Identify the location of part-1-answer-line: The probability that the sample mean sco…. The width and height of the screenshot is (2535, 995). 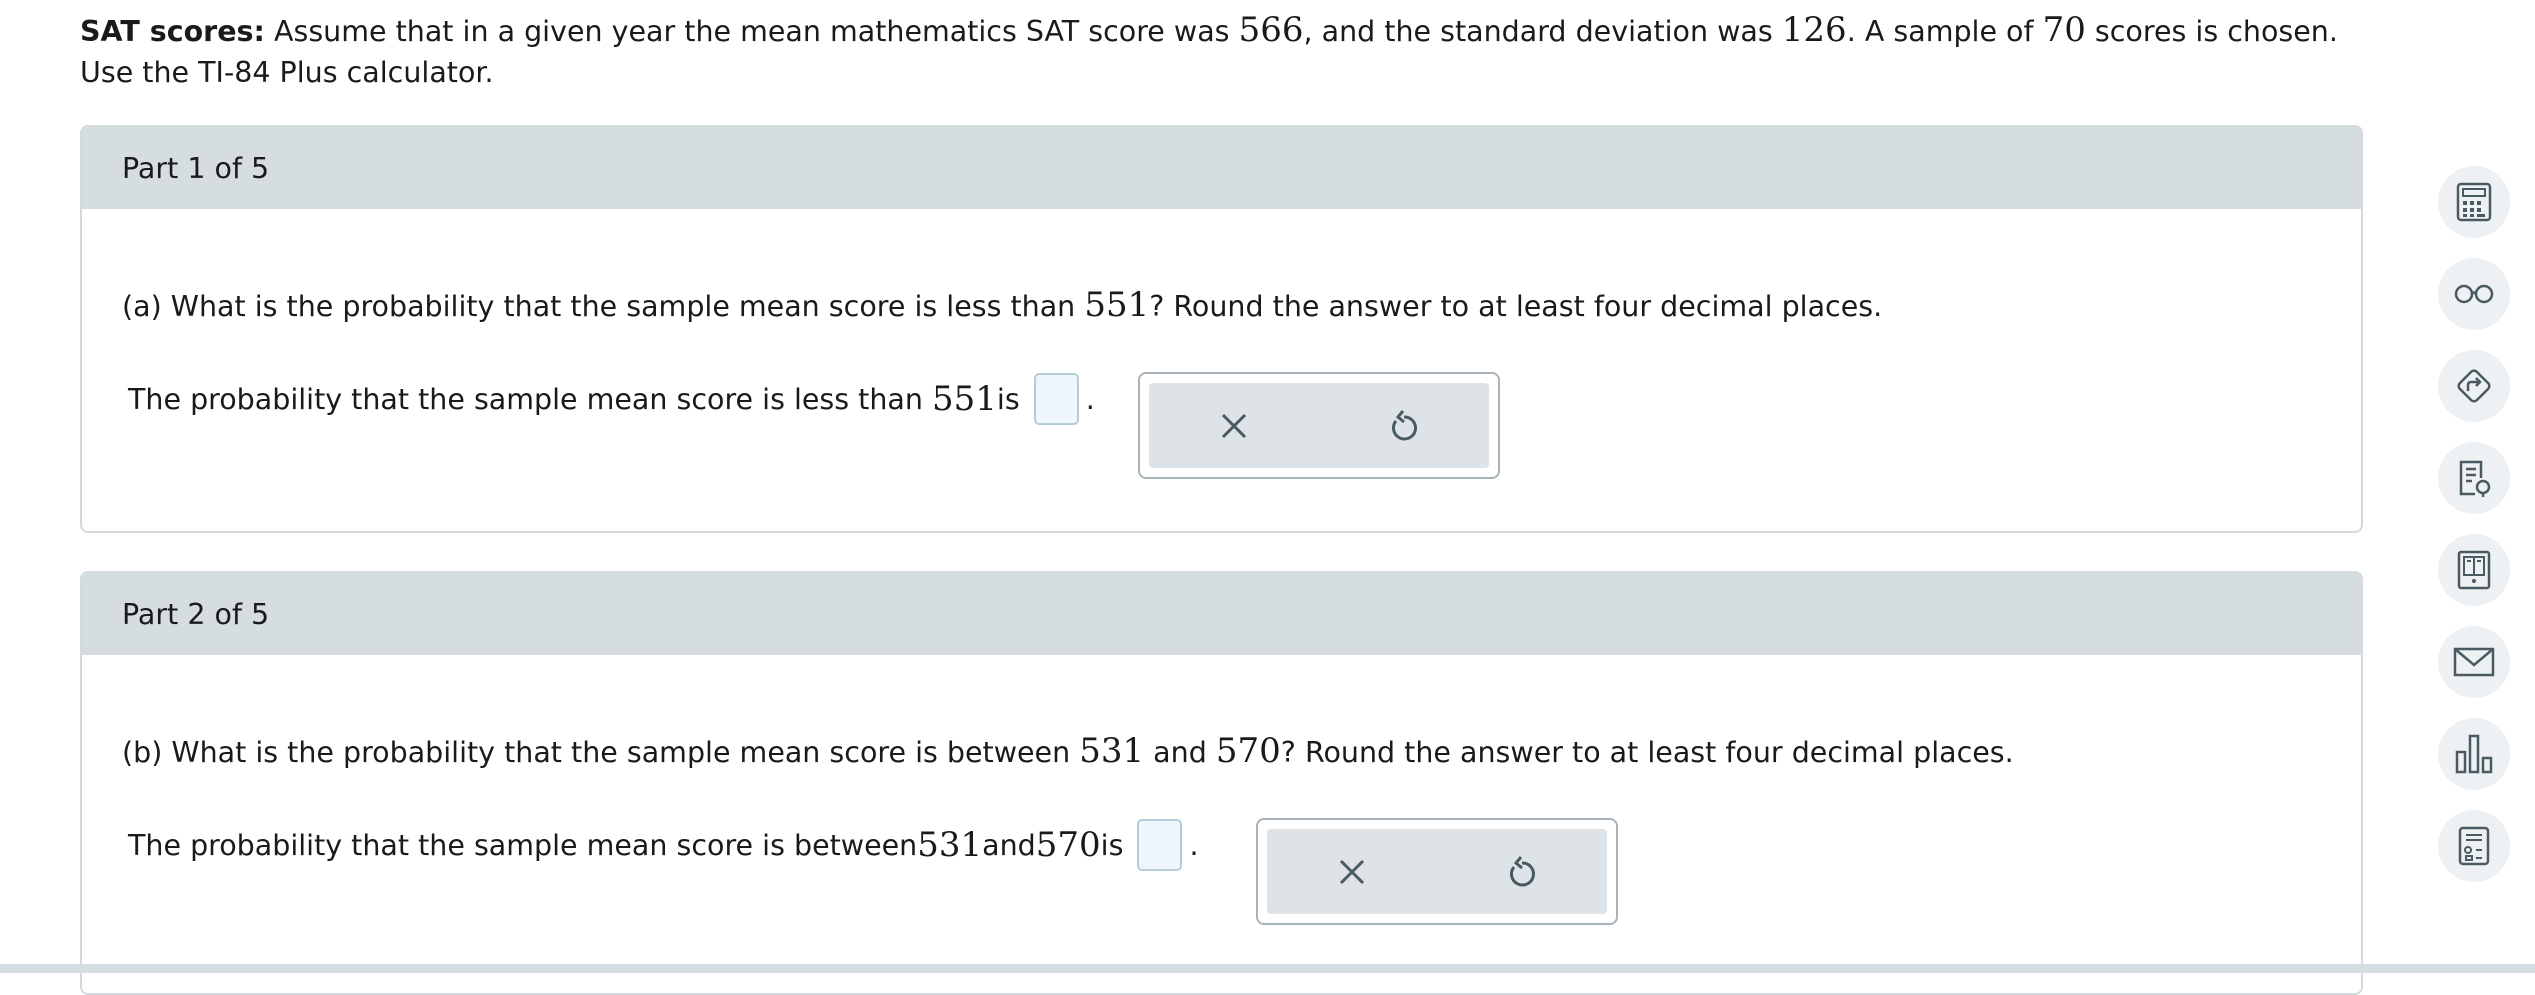
(611, 399).